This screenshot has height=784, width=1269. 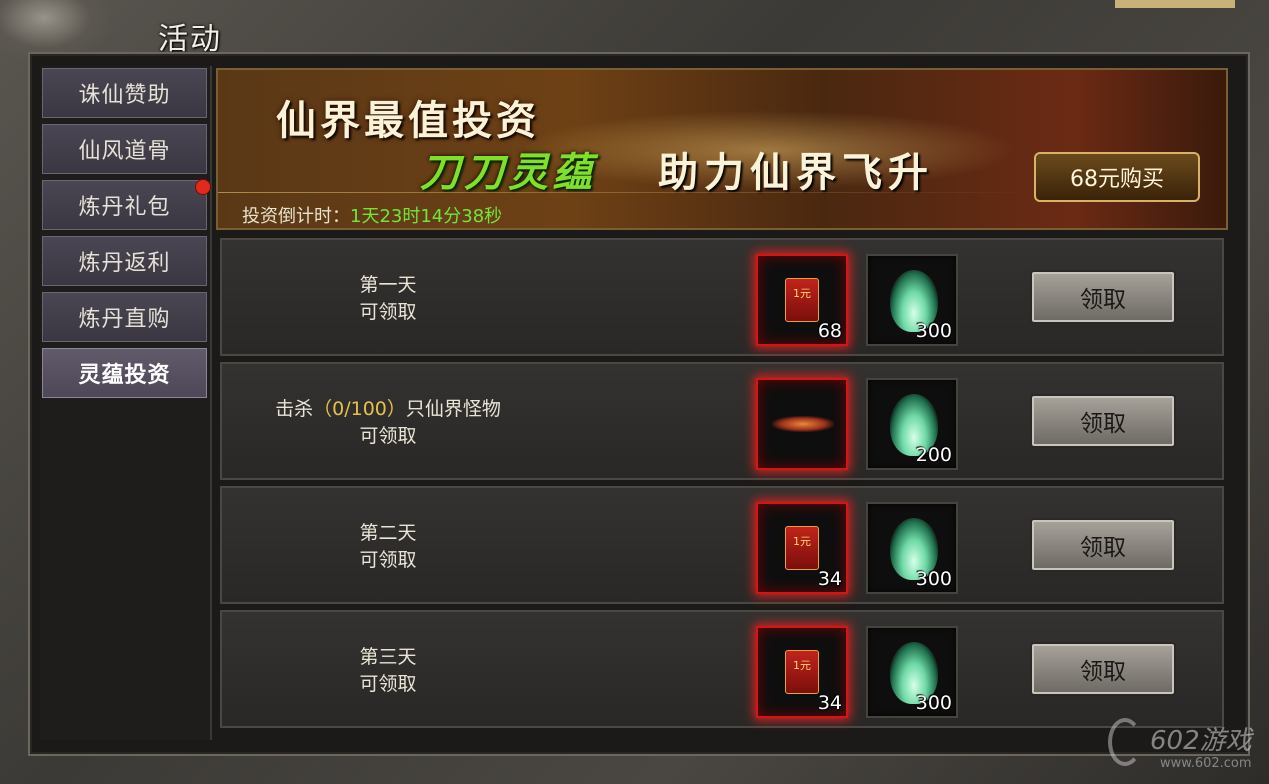 I want to click on reward-condition: 第一天 可领取, so click(x=388, y=299).